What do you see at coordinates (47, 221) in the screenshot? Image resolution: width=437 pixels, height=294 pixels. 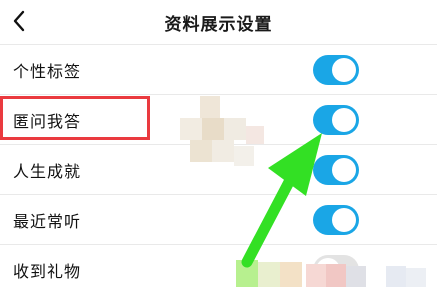 I see `setting-label: 最近常听` at bounding box center [47, 221].